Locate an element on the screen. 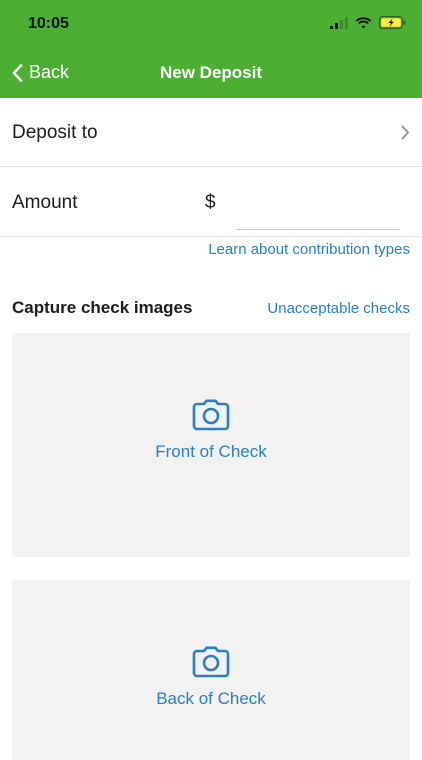 This screenshot has height=760, width=422. back-of-check-label: Back of Check is located at coordinates (211, 698).